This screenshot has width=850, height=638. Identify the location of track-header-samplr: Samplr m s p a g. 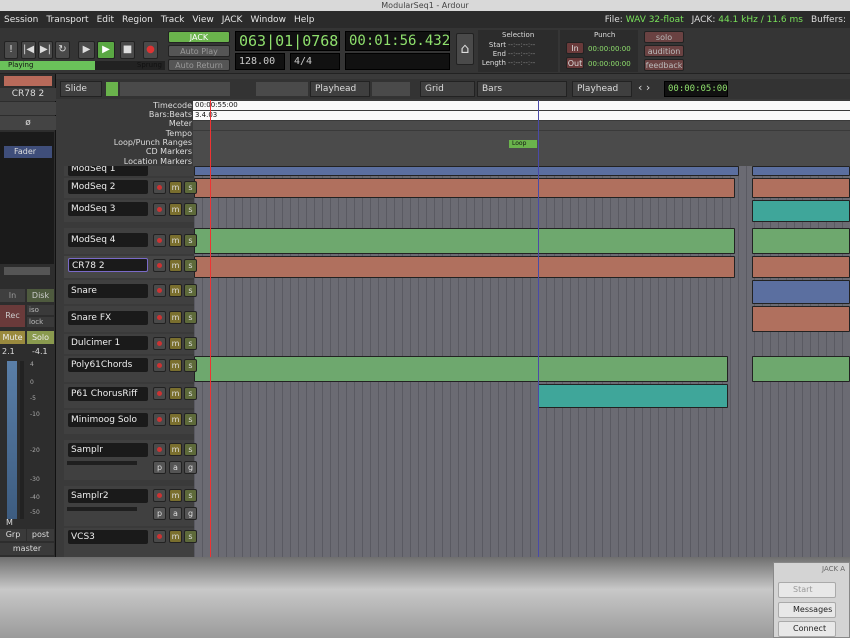
(130, 460).